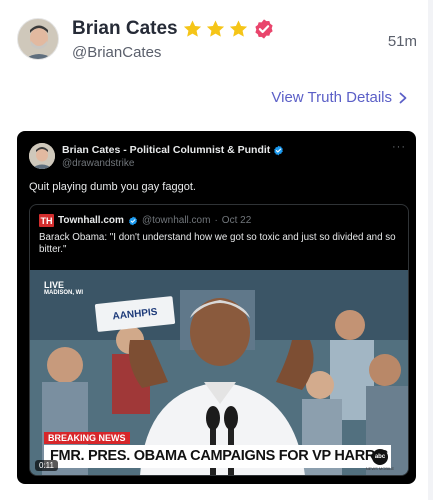  What do you see at coordinates (217, 456) in the screenshot?
I see `news-ticker: FMR. PRES. OBAMA CAMPAIGNS FOR VP HARRIS` at bounding box center [217, 456].